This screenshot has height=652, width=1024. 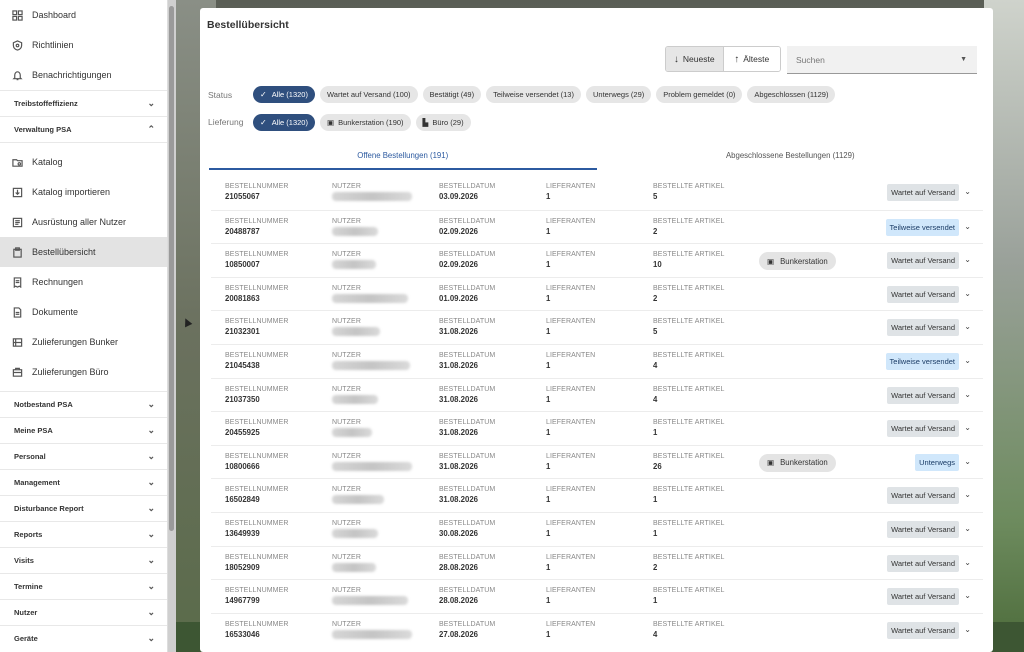 What do you see at coordinates (83, 129) in the screenshot?
I see `sidebar-group-verwaltung-psa: Verwaltung PSA ⌃` at bounding box center [83, 129].